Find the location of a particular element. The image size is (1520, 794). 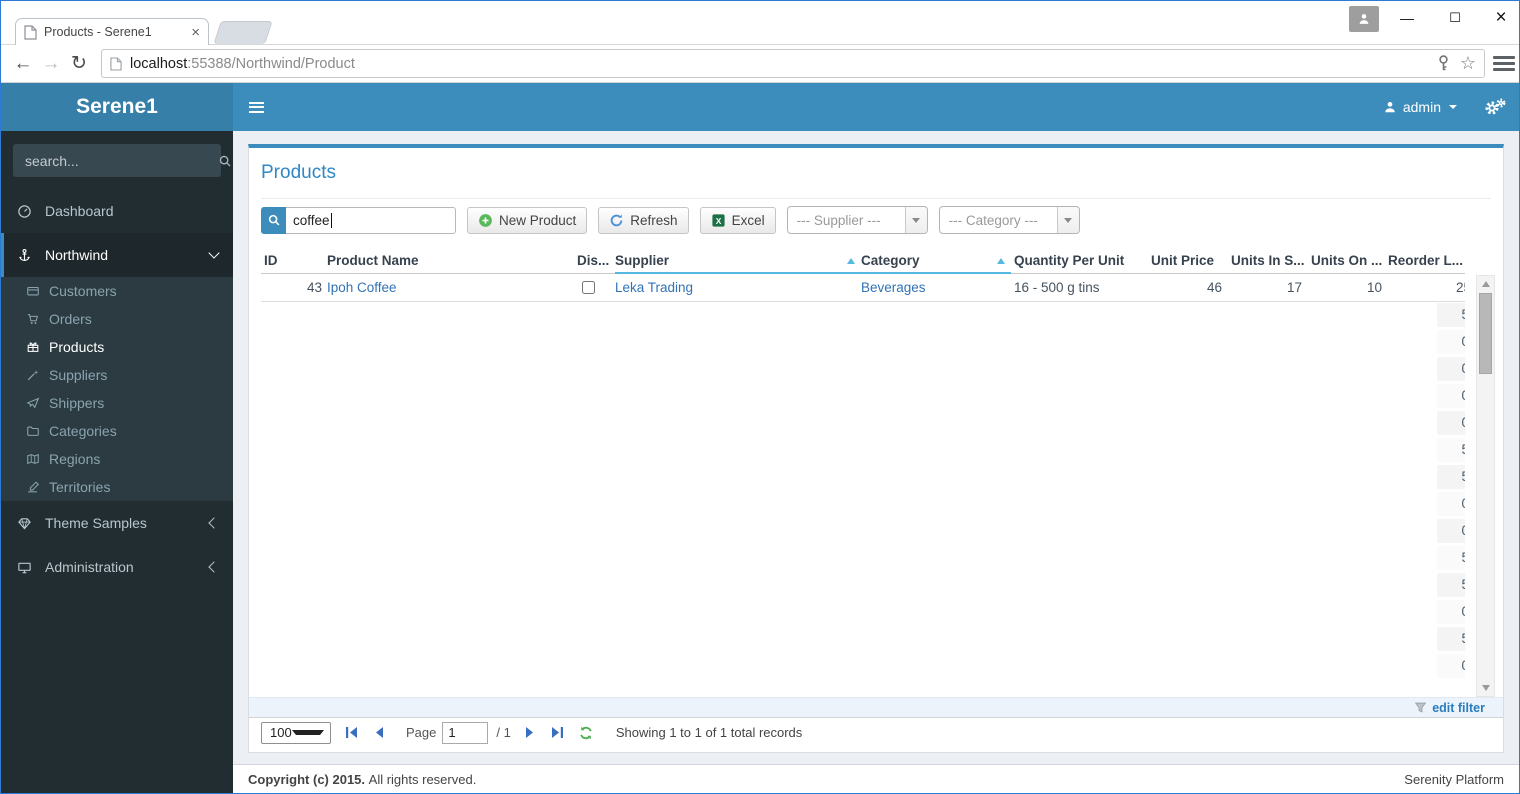

url-path: :55388/Northwind/Product is located at coordinates (271, 63).